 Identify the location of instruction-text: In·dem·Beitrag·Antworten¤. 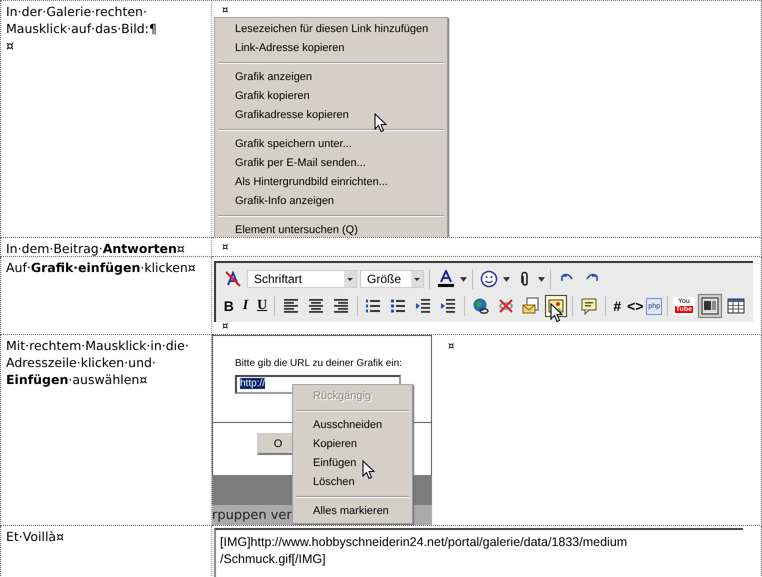
(95, 248).